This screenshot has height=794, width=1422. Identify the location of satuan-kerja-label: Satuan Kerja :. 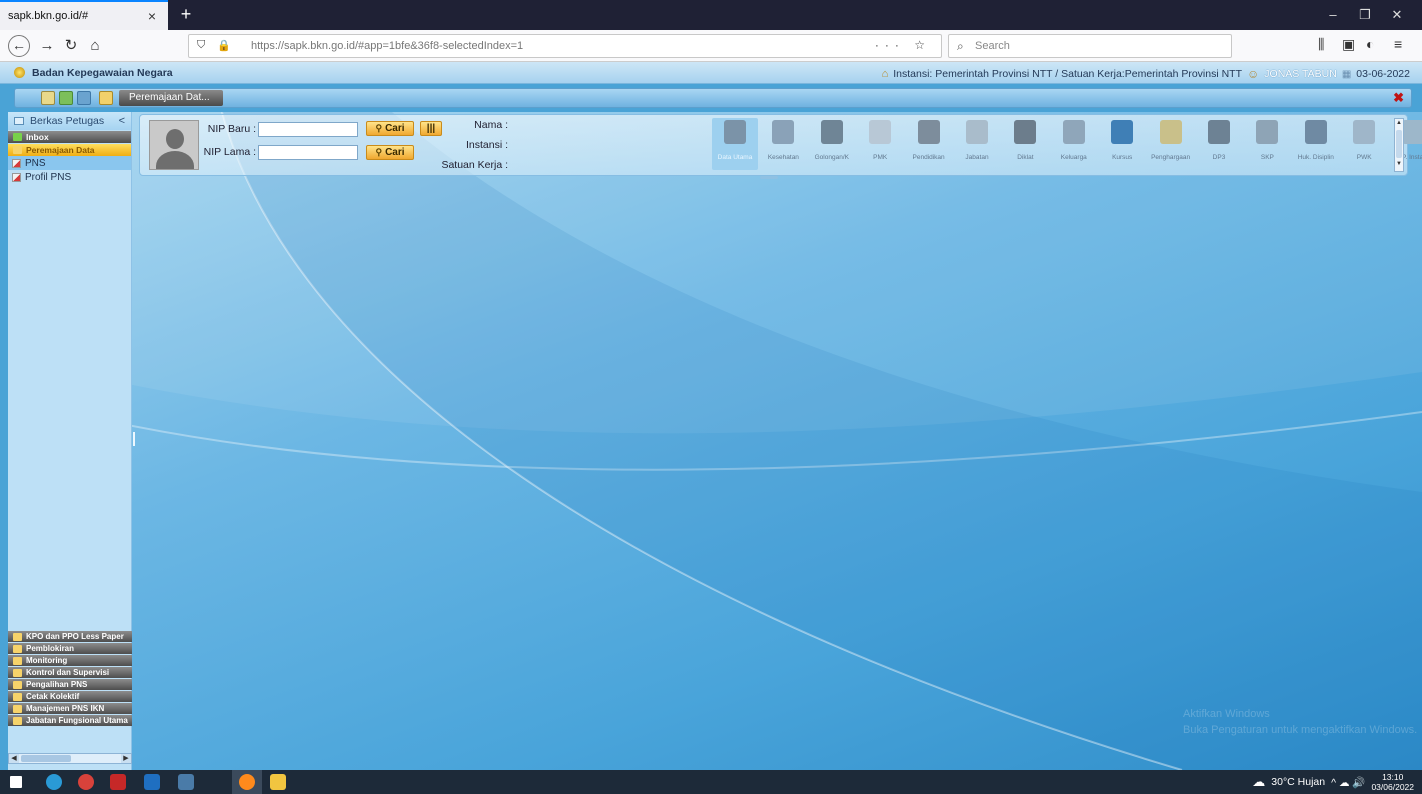
(474, 165).